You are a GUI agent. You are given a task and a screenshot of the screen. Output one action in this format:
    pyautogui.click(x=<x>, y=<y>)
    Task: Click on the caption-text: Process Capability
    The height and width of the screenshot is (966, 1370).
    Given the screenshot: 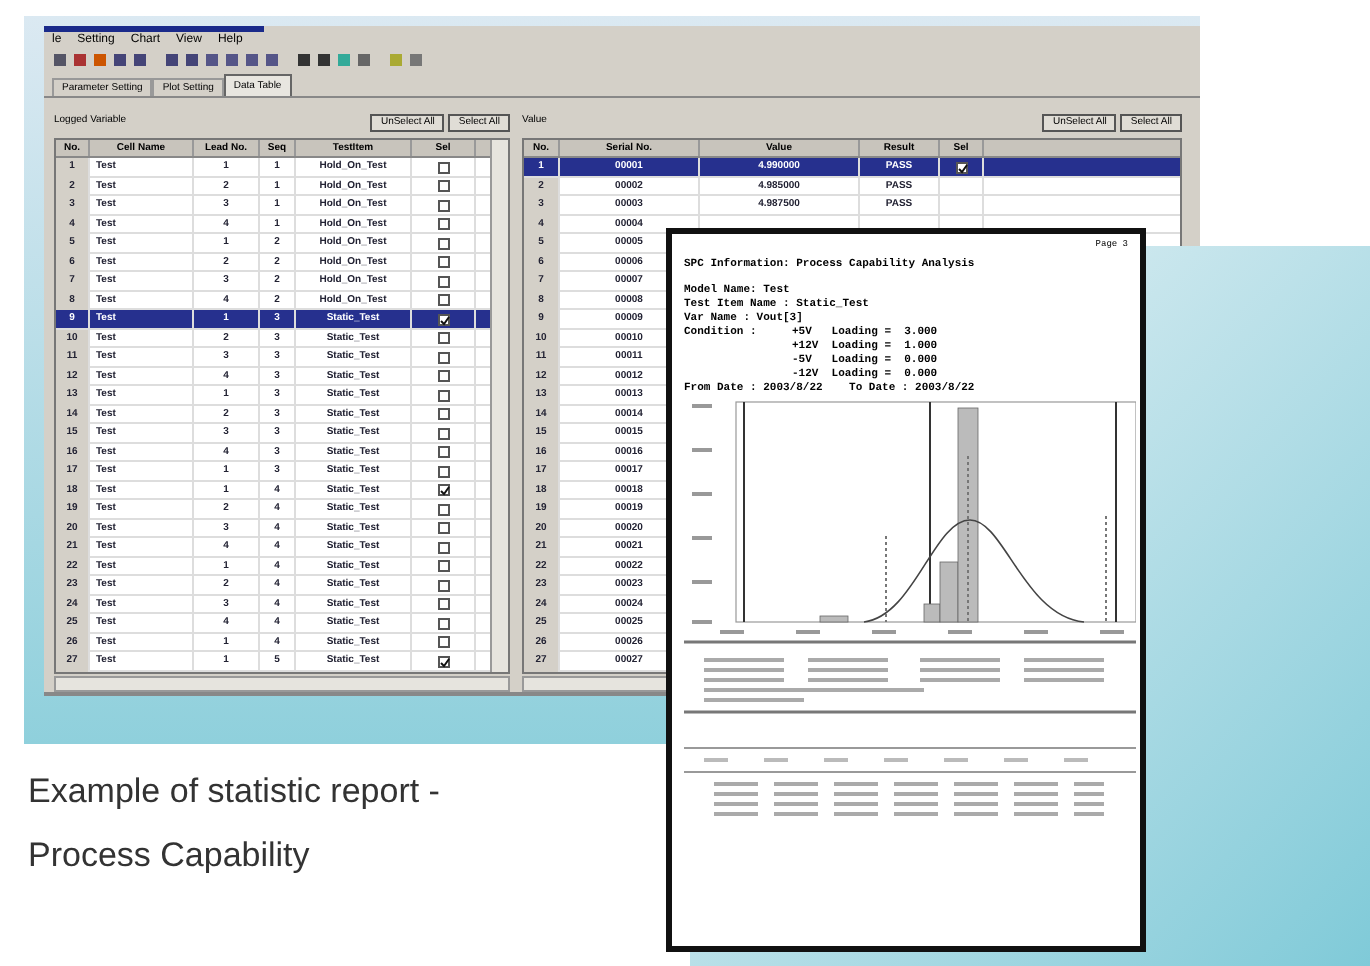 What is the action you would take?
    pyautogui.click(x=170, y=856)
    